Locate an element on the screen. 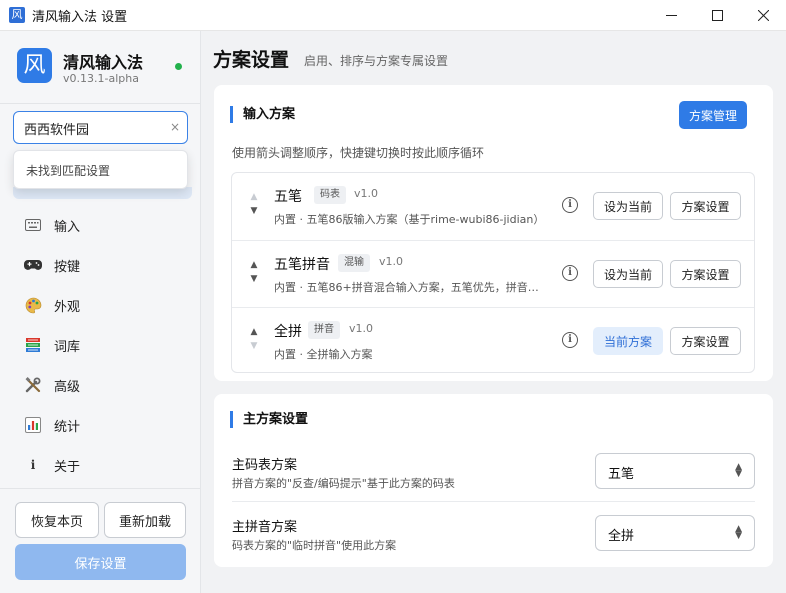 Image resolution: width=786 pixels, height=593 pixels. manage-schemes-button: 方案管理 is located at coordinates (713, 115).